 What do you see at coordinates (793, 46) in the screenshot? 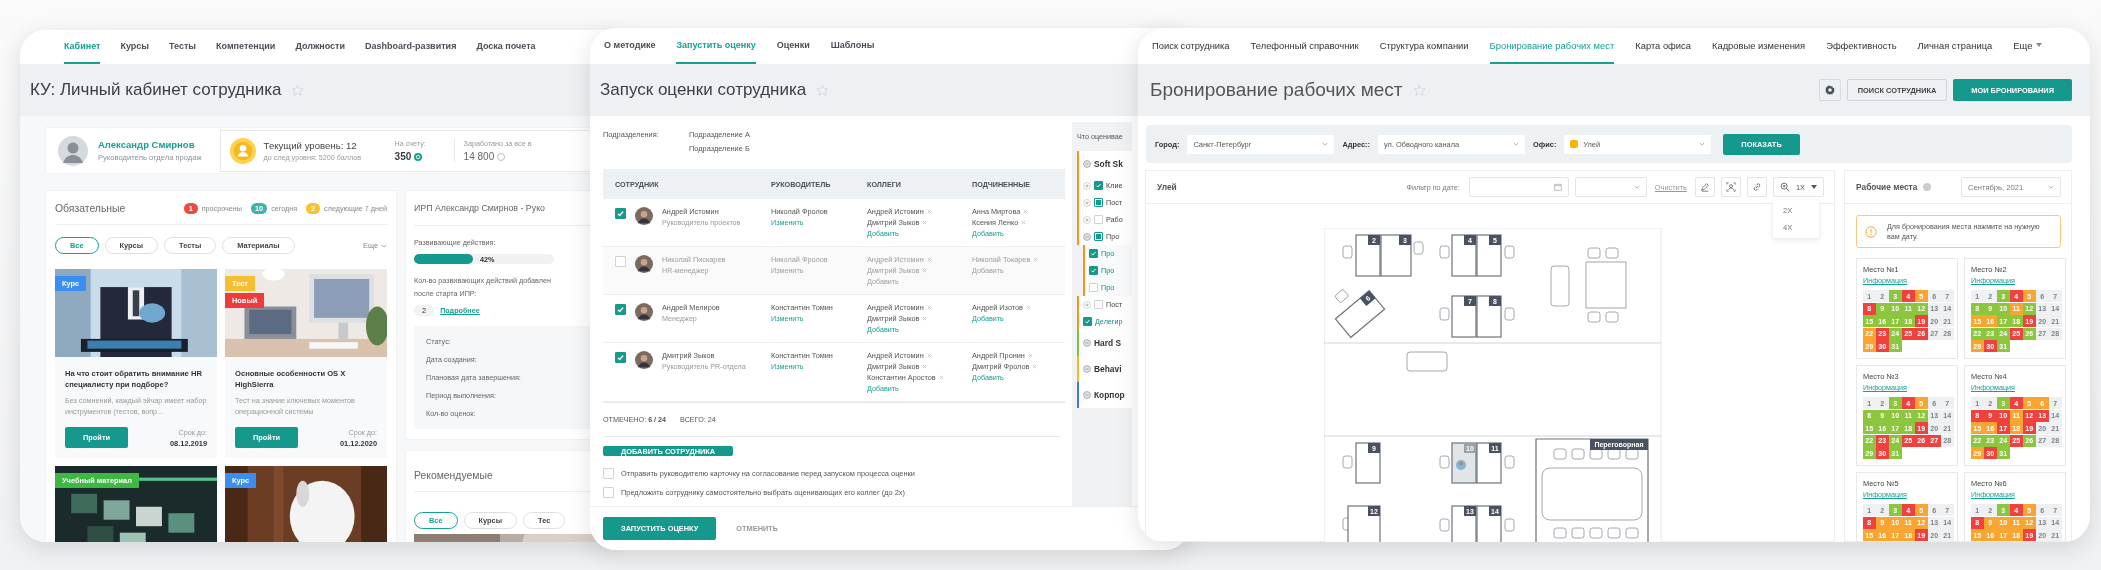
I see `nav-tab: Оценки` at bounding box center [793, 46].